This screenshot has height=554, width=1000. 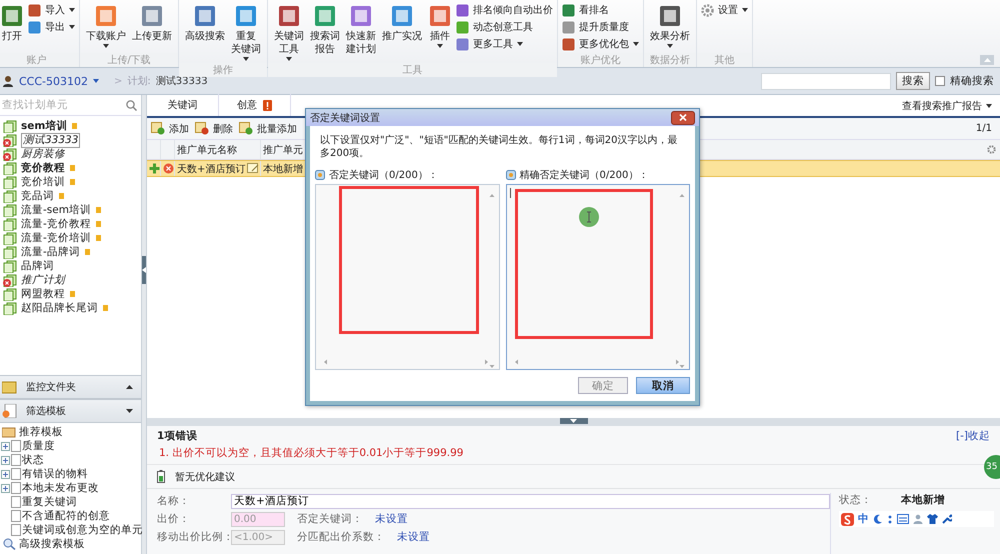 I want to click on status-value: 本地新增, so click(x=923, y=500).